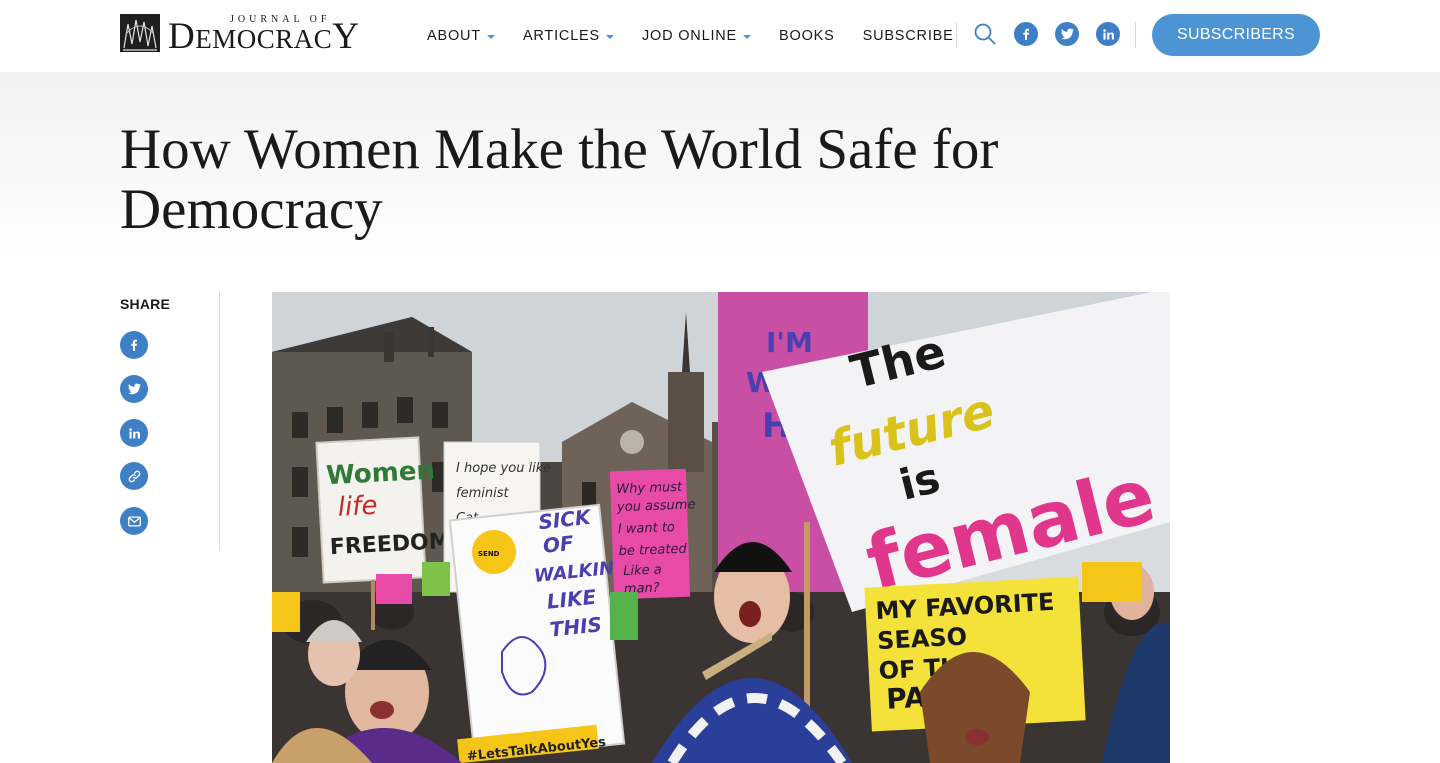 This screenshot has width=1440, height=763. What do you see at coordinates (1026, 34) in the screenshot?
I see `facebook-icon` at bounding box center [1026, 34].